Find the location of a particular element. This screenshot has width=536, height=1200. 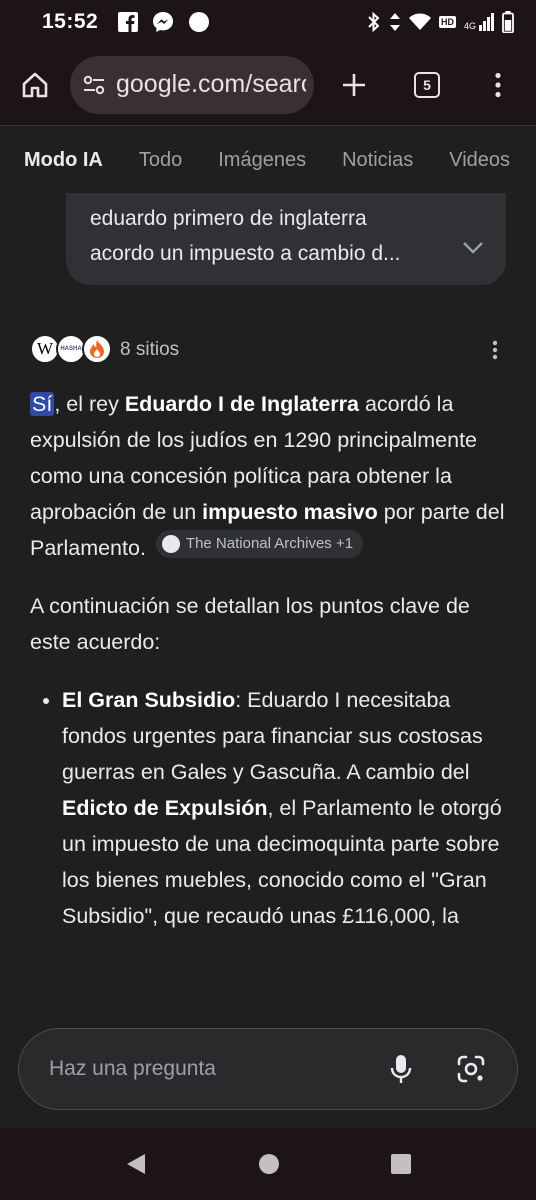

camera-lens-icon is located at coordinates (471, 1069).